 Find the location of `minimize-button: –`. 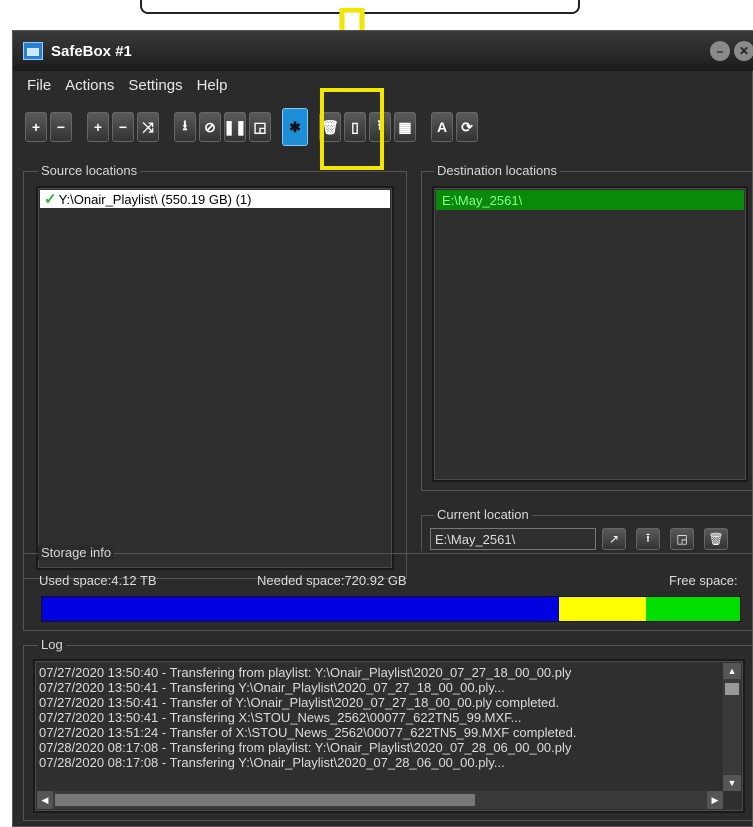

minimize-button: – is located at coordinates (720, 51).